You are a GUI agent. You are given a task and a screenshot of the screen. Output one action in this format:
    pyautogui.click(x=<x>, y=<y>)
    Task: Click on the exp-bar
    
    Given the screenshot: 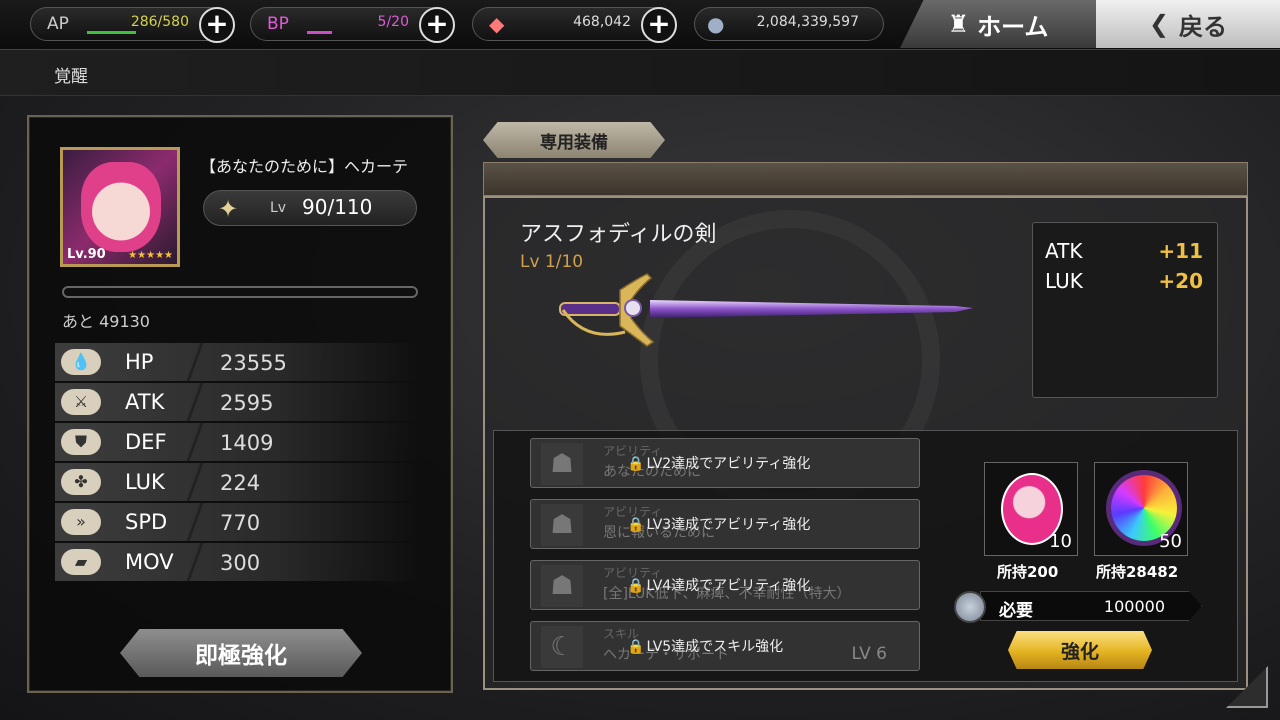 What is the action you would take?
    pyautogui.click(x=240, y=292)
    